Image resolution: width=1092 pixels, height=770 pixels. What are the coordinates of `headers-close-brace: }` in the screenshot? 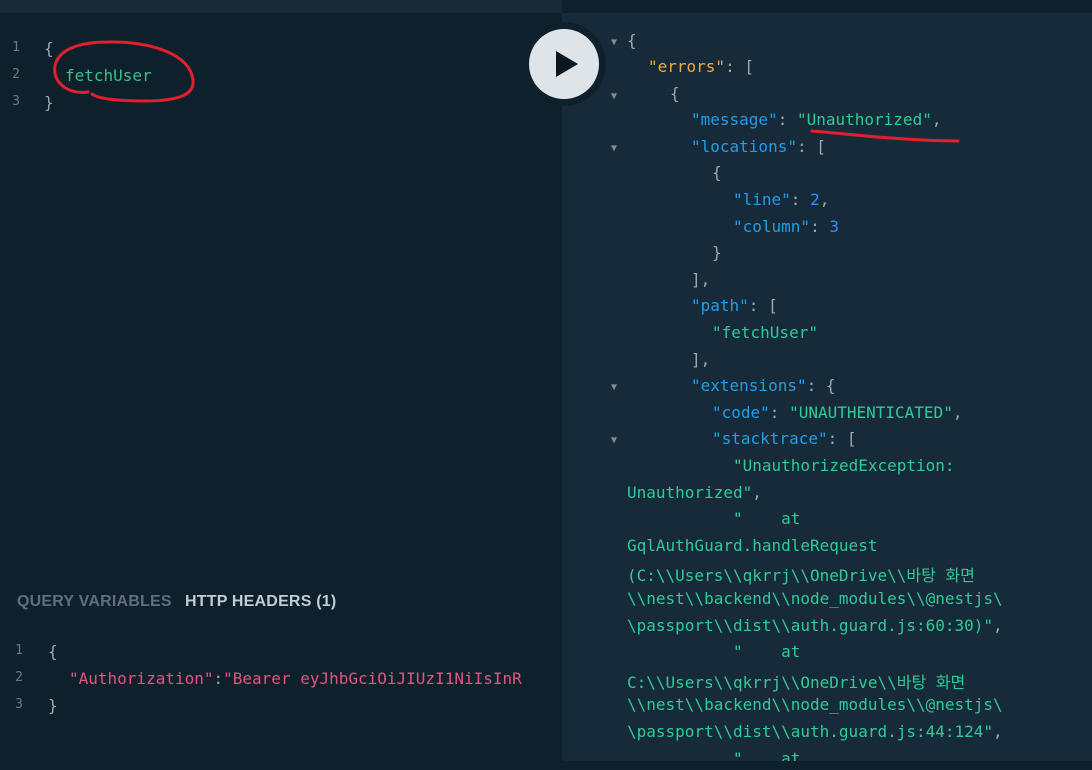 It's located at (53, 705).